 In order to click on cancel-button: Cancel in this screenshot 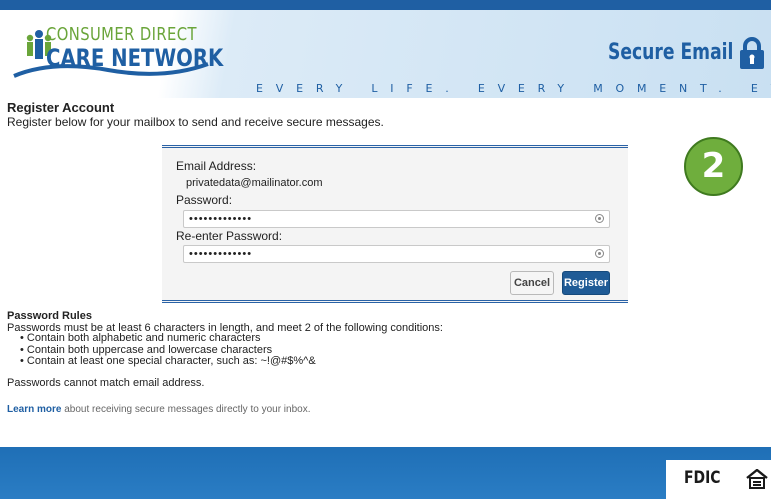, I will do `click(532, 283)`.